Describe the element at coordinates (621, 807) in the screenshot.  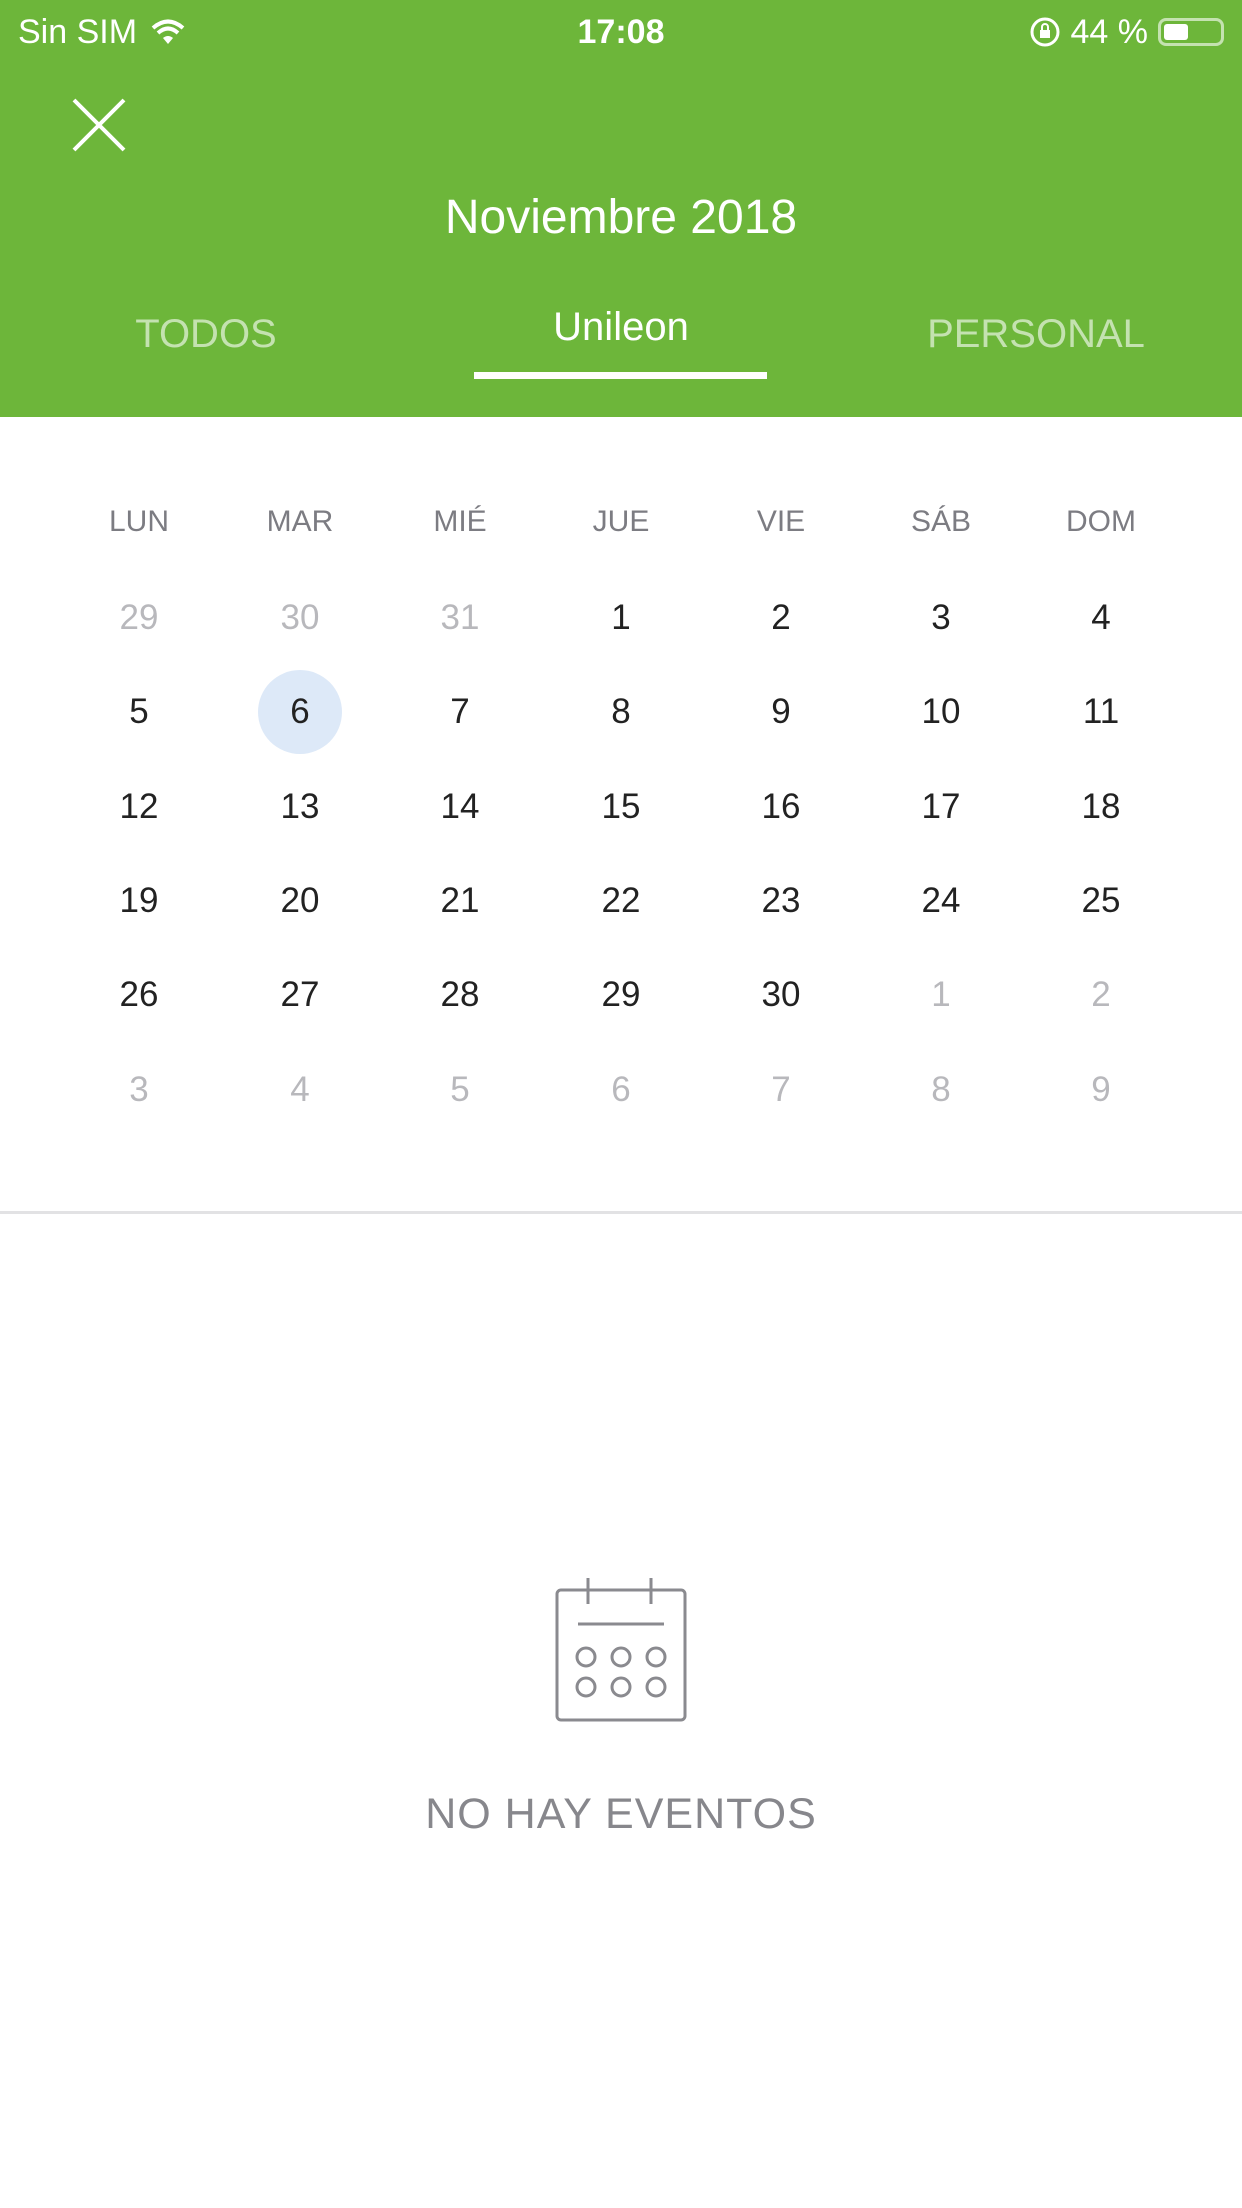
I see `day-cell: 15` at that location.